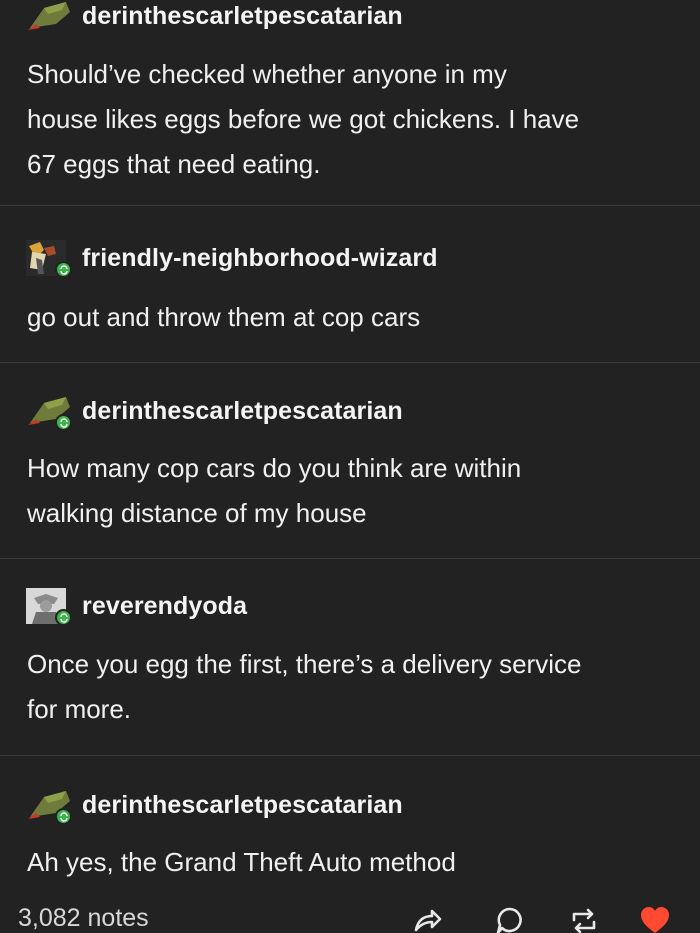 This screenshot has width=700, height=933. Describe the element at coordinates (350, 915) in the screenshot. I see `post-footer: 3,082 notes` at that location.